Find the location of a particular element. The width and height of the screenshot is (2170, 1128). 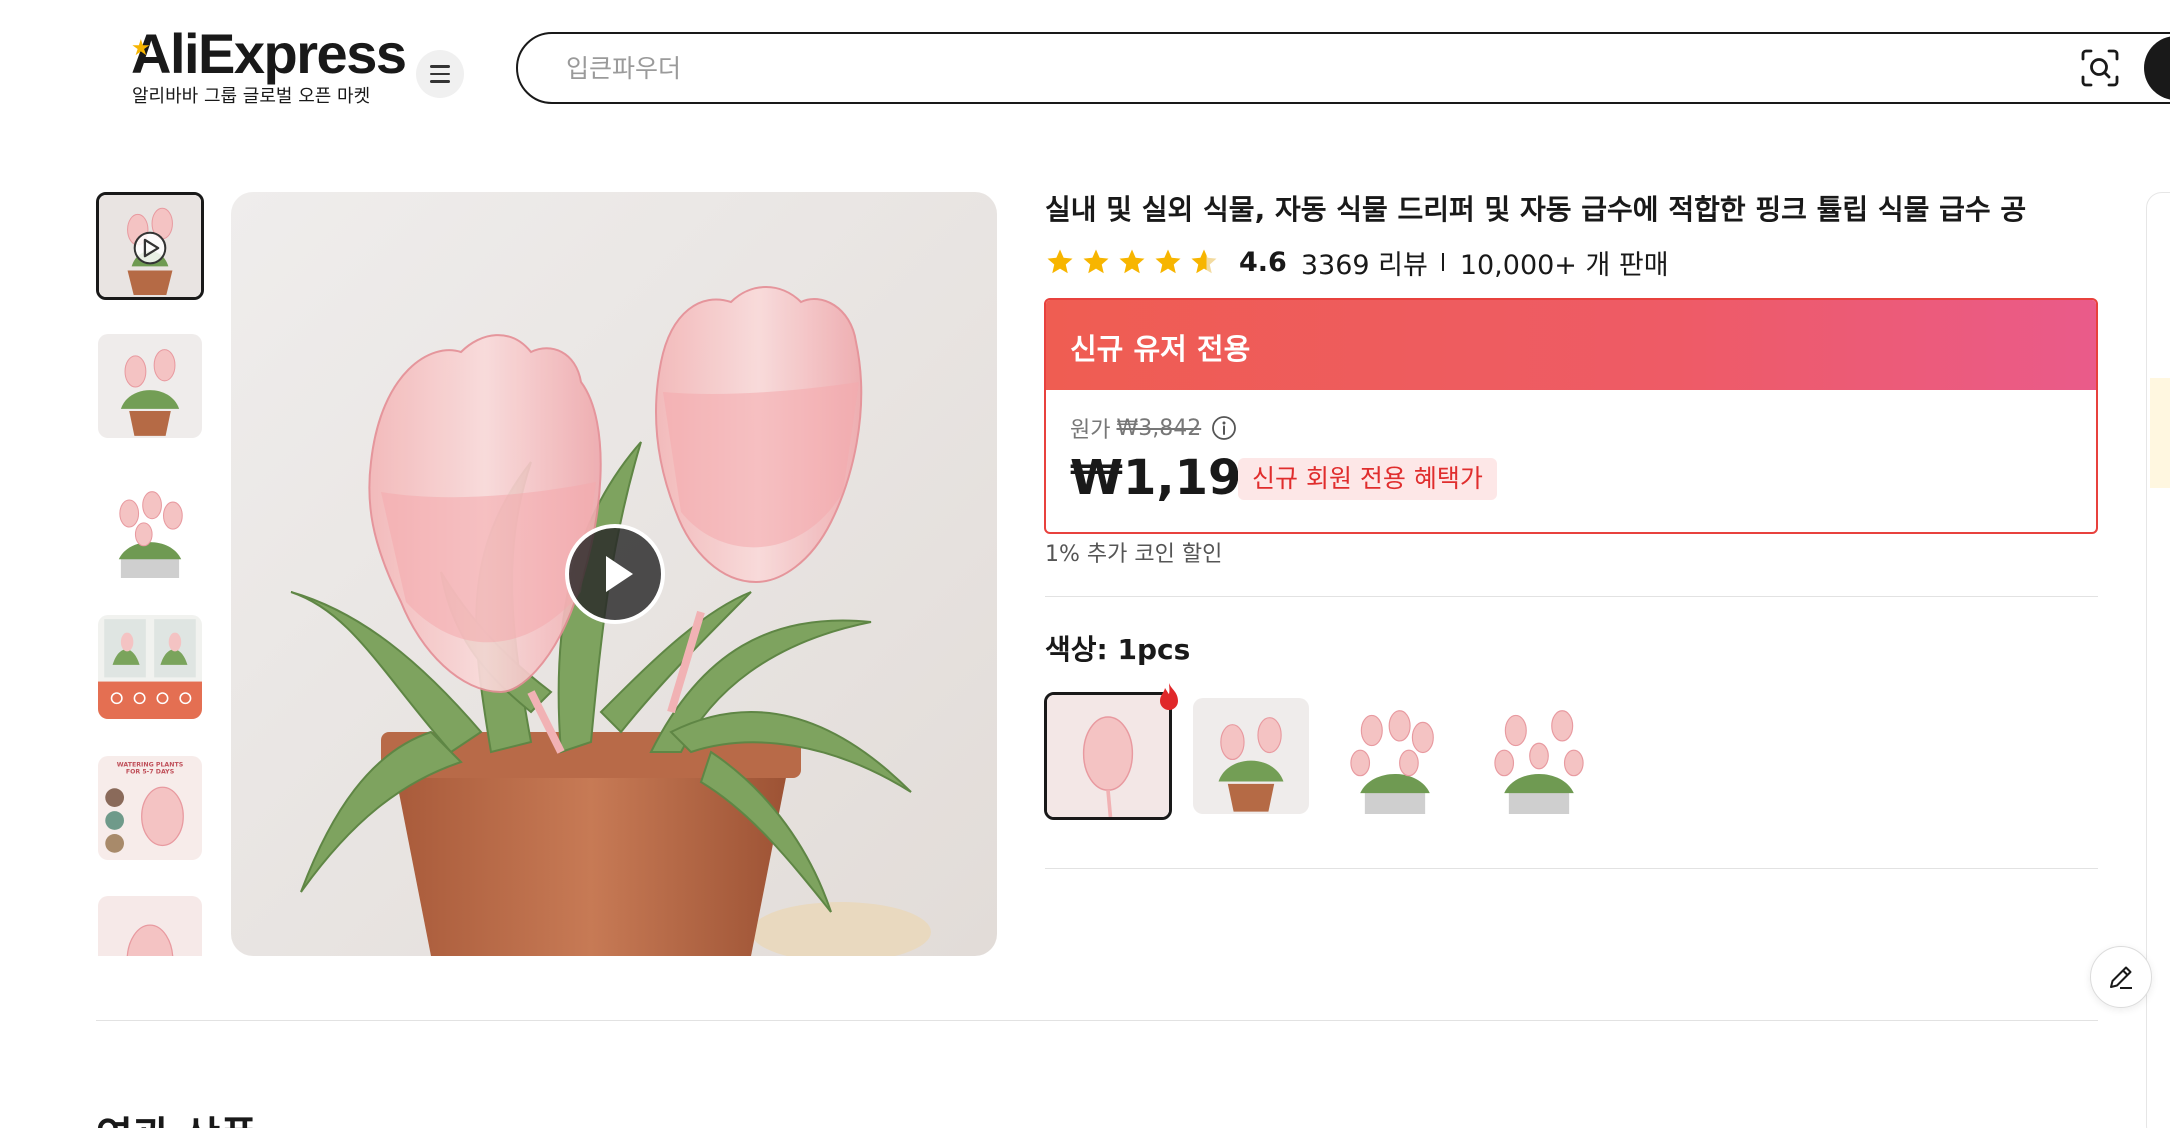

half-star-icon is located at coordinates (1204, 261).